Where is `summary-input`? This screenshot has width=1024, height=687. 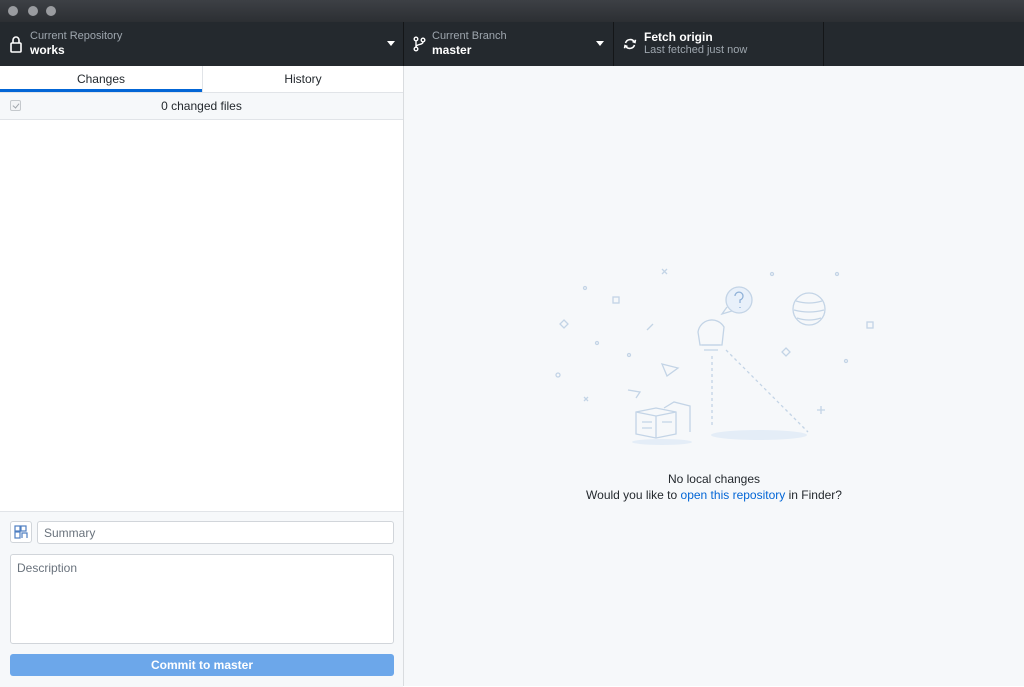
summary-input is located at coordinates (215, 532).